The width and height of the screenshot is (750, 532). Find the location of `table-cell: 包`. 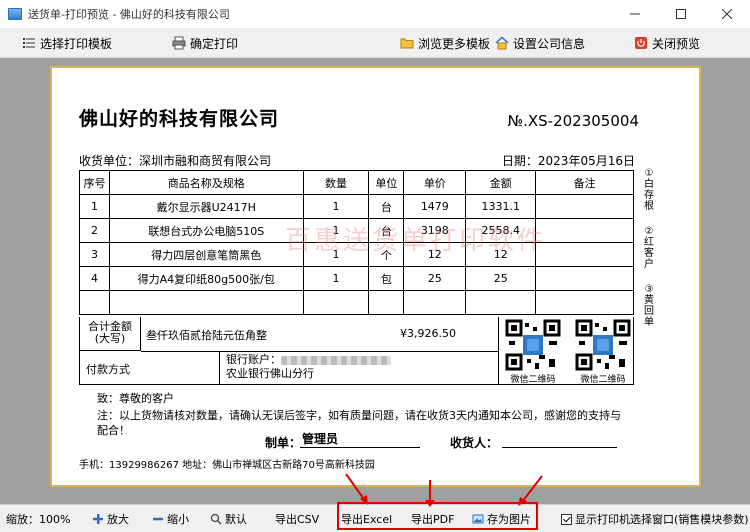

table-cell: 包 is located at coordinates (386, 278).